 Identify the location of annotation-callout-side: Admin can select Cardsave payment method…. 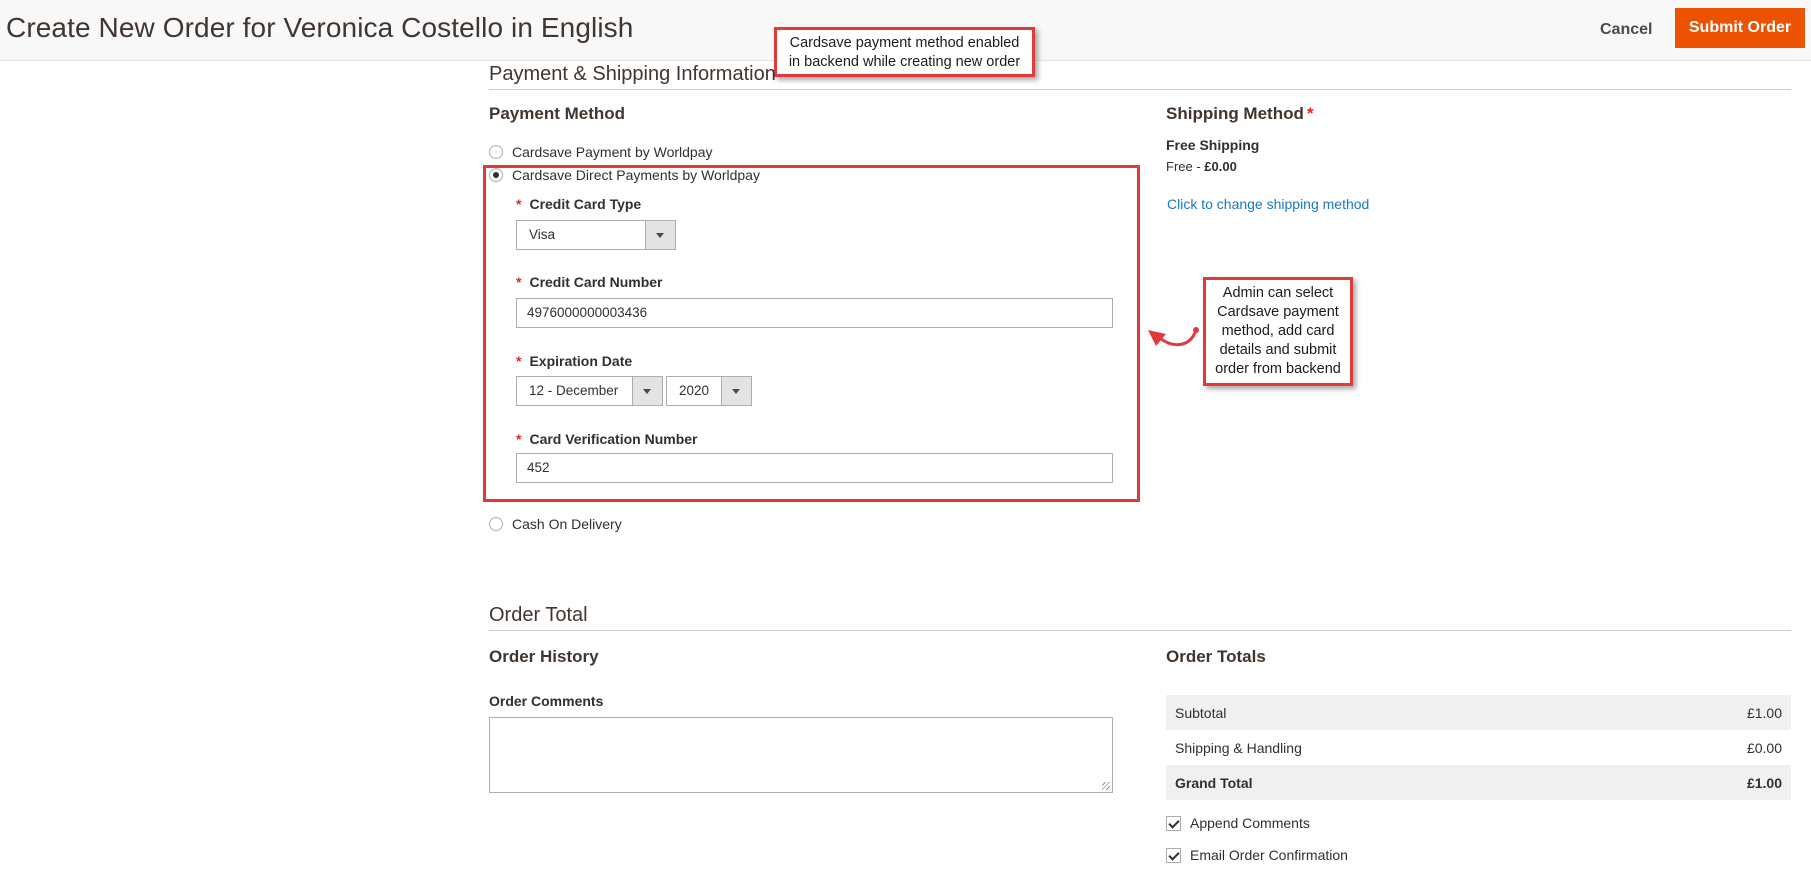
(1278, 331).